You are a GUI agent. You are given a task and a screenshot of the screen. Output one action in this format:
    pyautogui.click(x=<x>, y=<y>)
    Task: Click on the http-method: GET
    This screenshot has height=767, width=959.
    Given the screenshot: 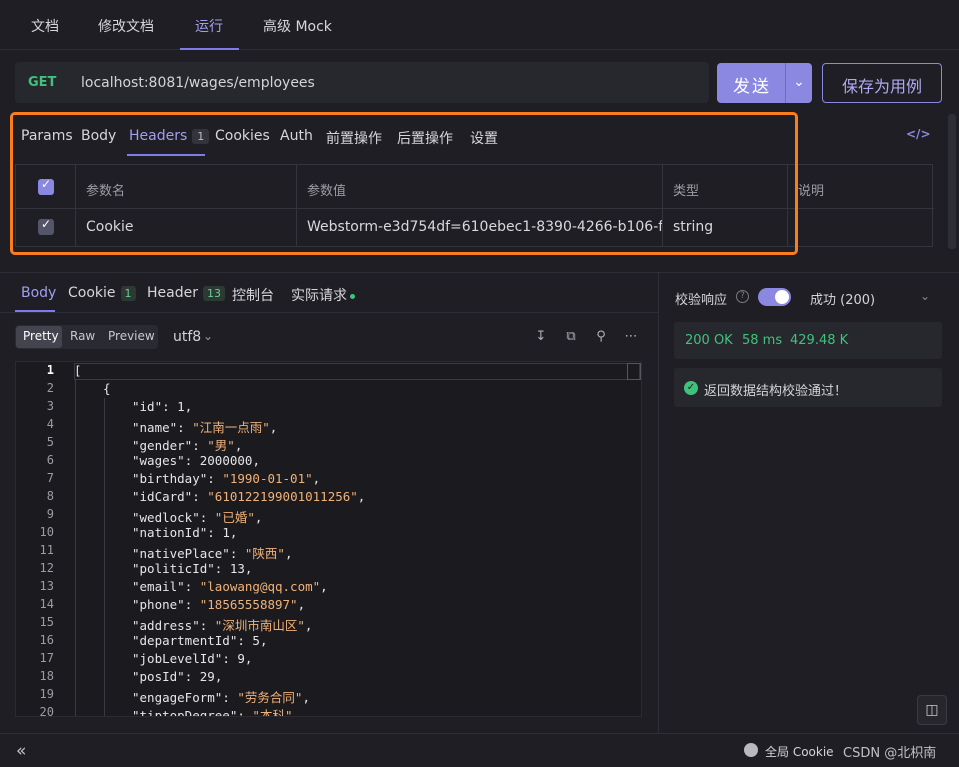 What is the action you would take?
    pyautogui.click(x=42, y=82)
    